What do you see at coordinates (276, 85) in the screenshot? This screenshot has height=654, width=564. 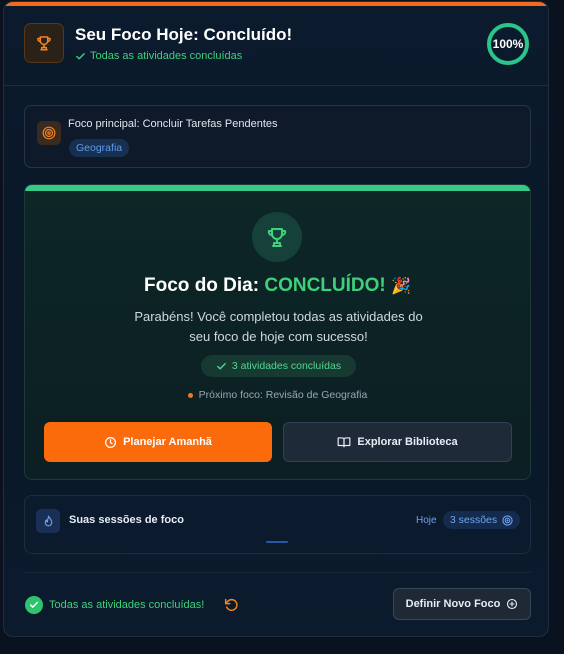 I see `header-divider` at bounding box center [276, 85].